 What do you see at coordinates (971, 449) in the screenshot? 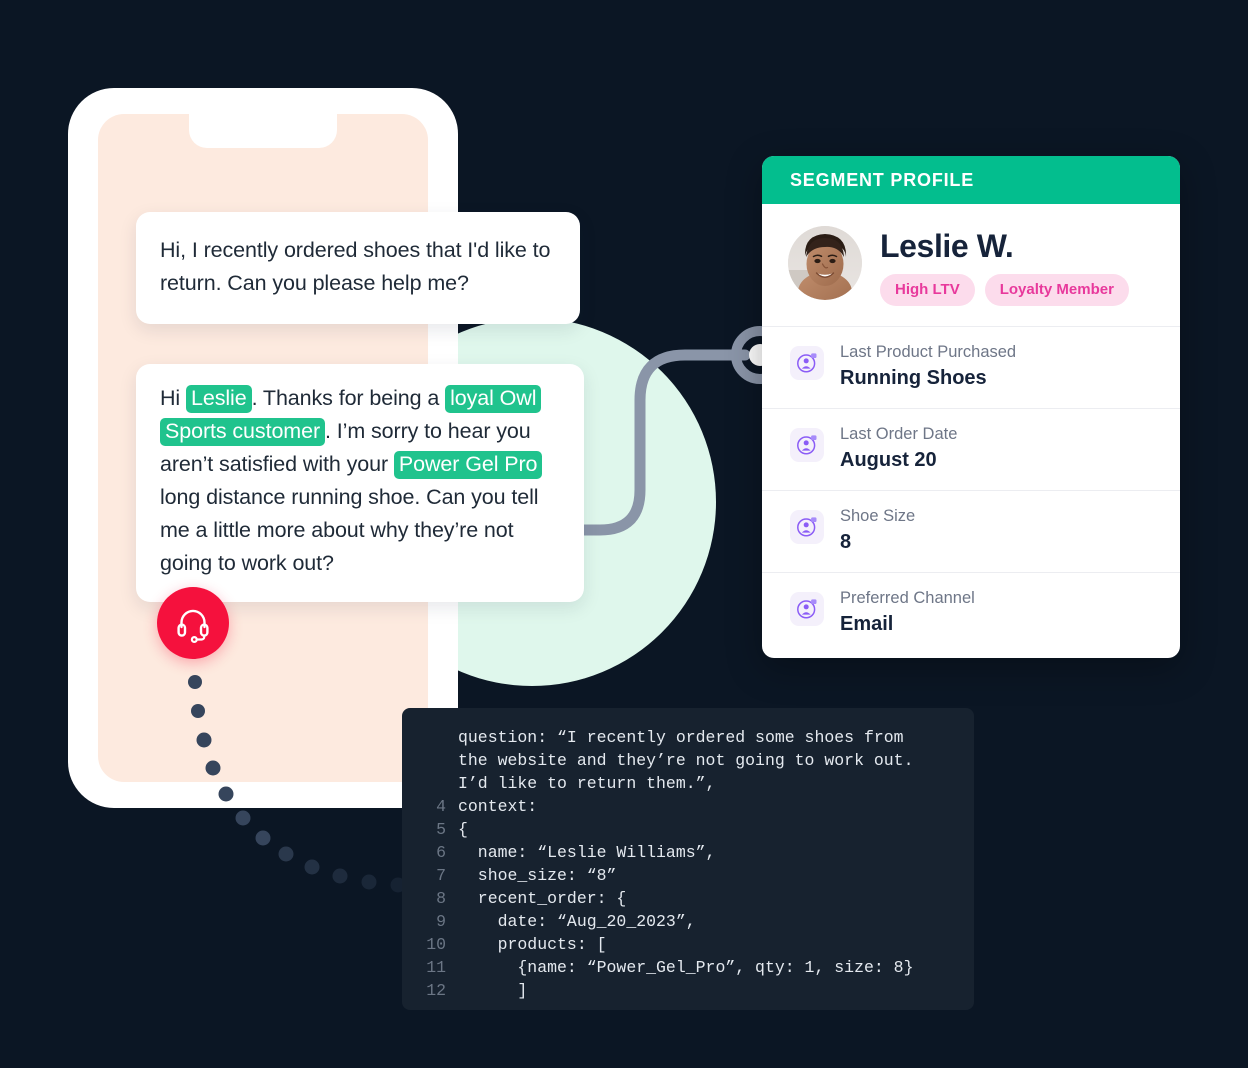
I see `detail-row-last-order-date: Last Order Date August 20` at bounding box center [971, 449].